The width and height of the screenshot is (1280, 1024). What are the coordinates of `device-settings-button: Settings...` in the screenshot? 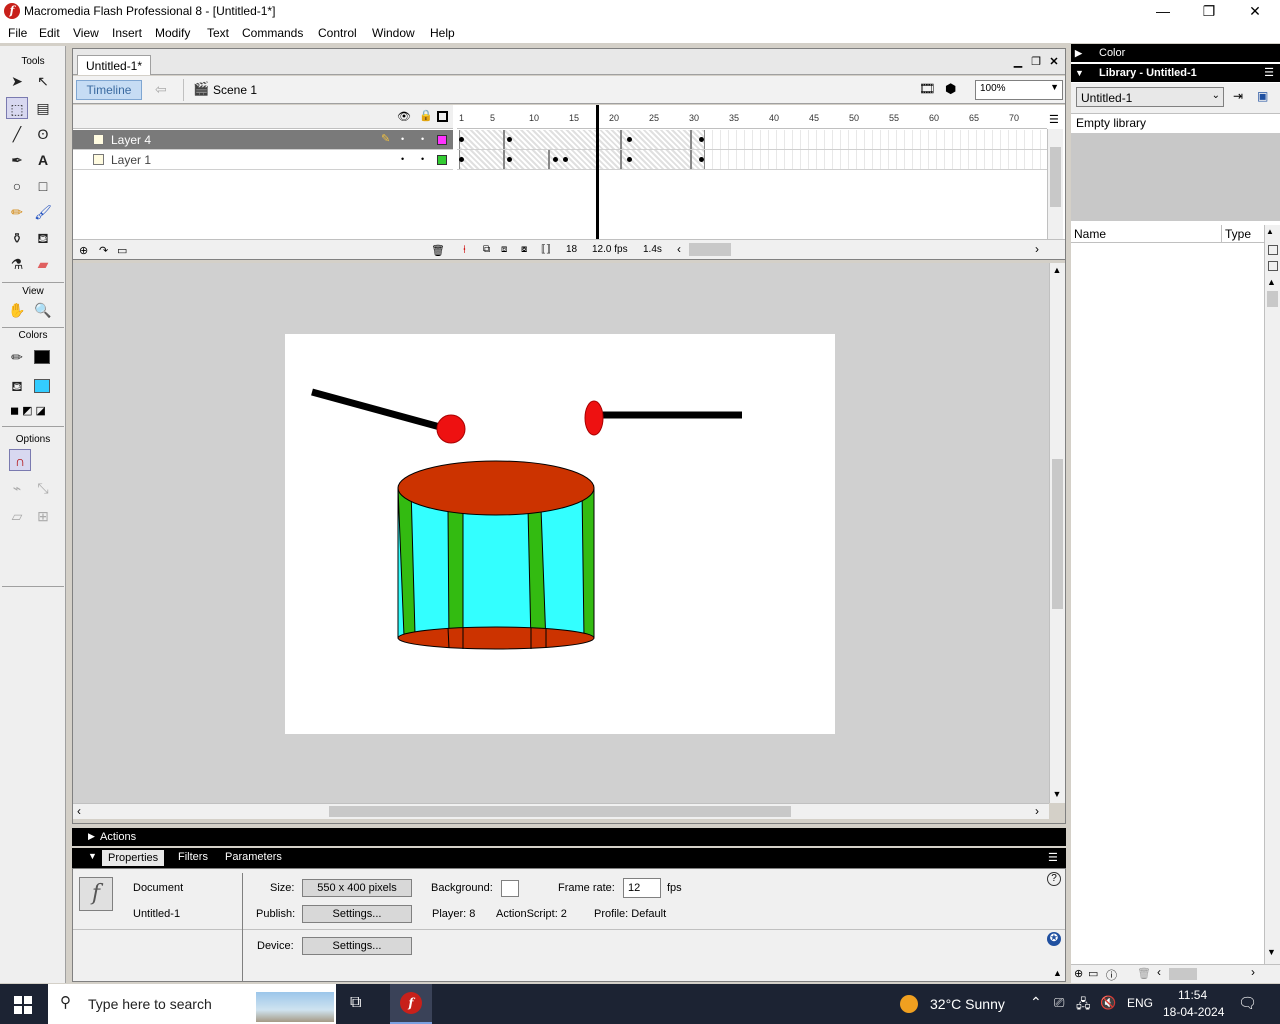 It's located at (357, 946).